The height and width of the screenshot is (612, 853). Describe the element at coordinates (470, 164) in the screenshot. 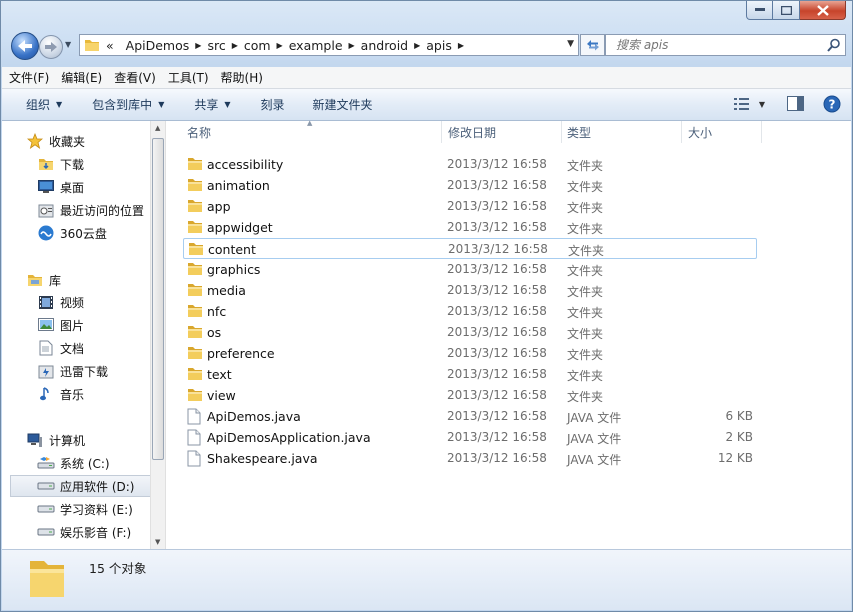

I see `file-row: accessibility 2013/3/12 16:58 文件夹` at that location.